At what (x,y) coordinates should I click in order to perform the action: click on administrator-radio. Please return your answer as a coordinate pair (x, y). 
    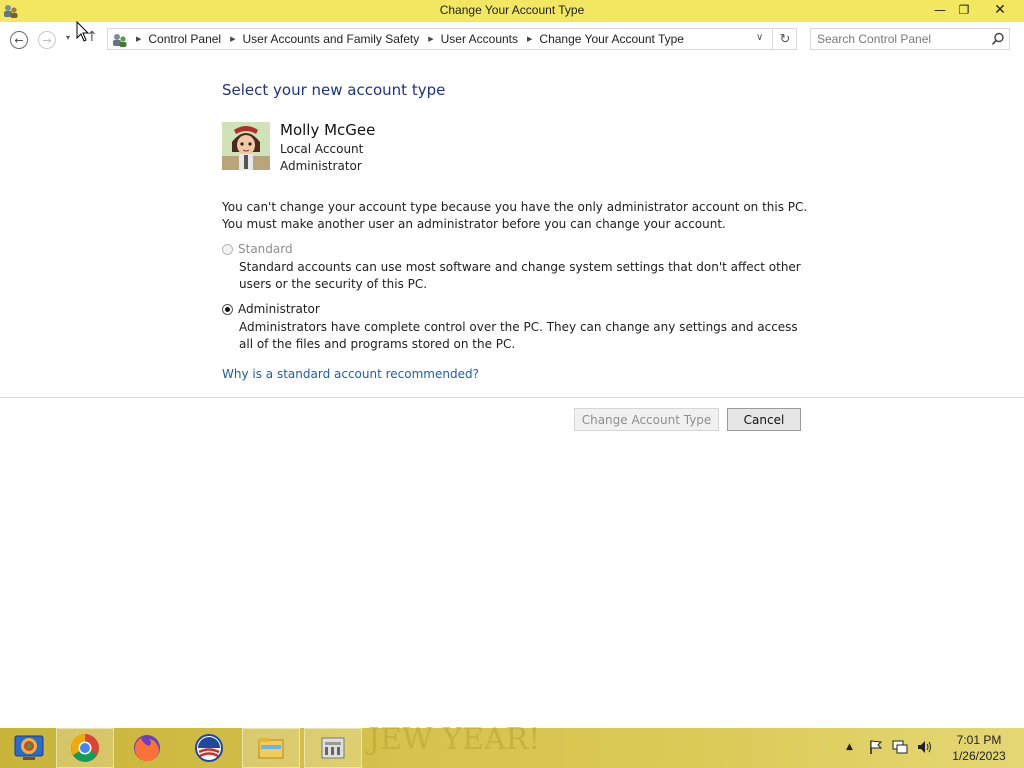
    Looking at the image, I should click on (227, 309).